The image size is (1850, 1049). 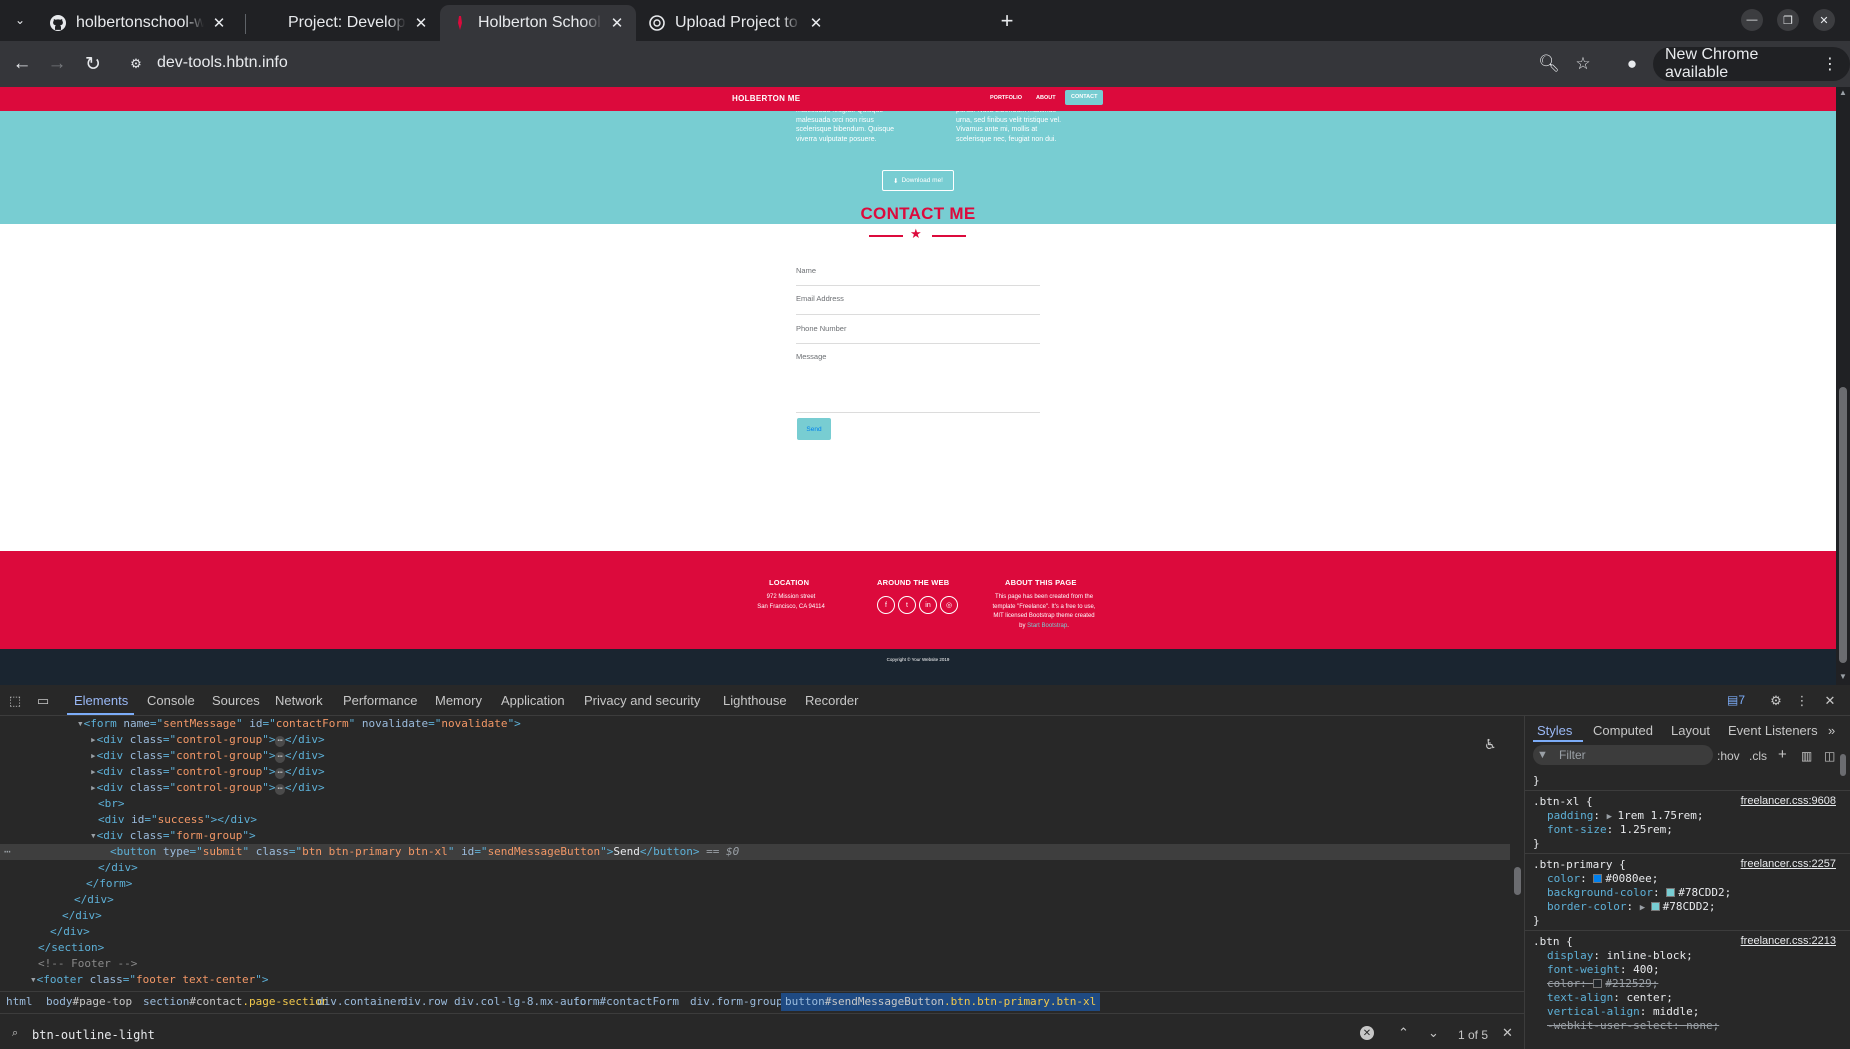 What do you see at coordinates (1843, 386) in the screenshot?
I see `page-scrollbar: ▲ ▼` at bounding box center [1843, 386].